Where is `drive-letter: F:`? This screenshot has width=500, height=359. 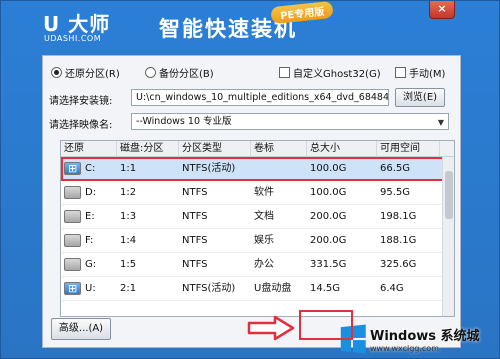 drive-letter: F: is located at coordinates (89, 240).